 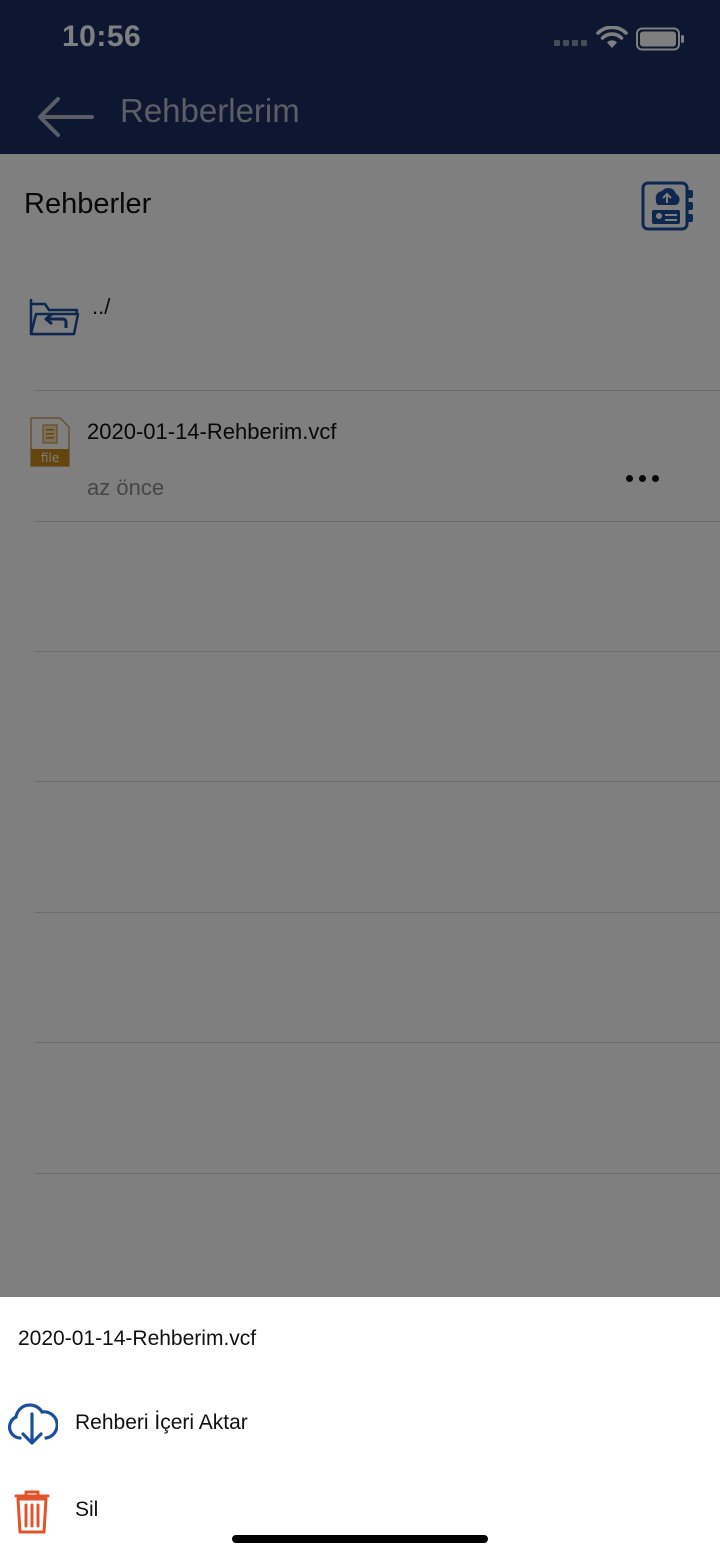 What do you see at coordinates (32, 1512) in the screenshot?
I see `trash-icon` at bounding box center [32, 1512].